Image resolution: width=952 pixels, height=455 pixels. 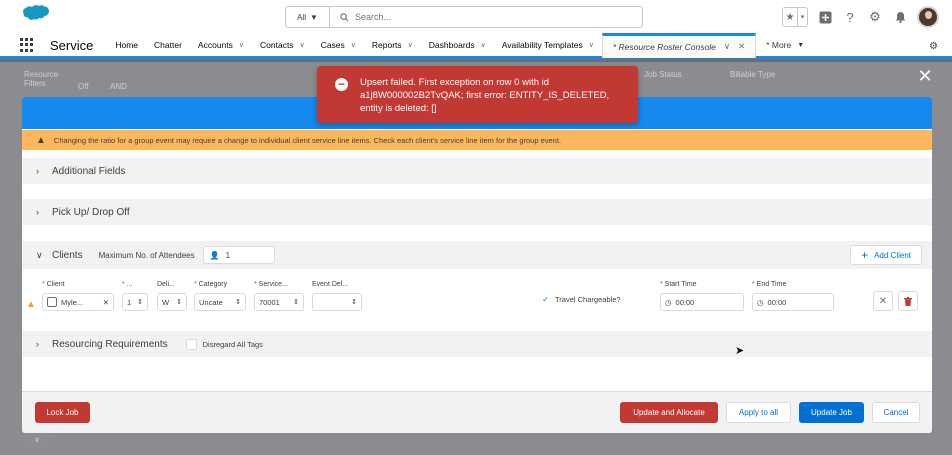 What do you see at coordinates (886, 255) in the screenshot?
I see `add-client-button: + Add Client` at bounding box center [886, 255].